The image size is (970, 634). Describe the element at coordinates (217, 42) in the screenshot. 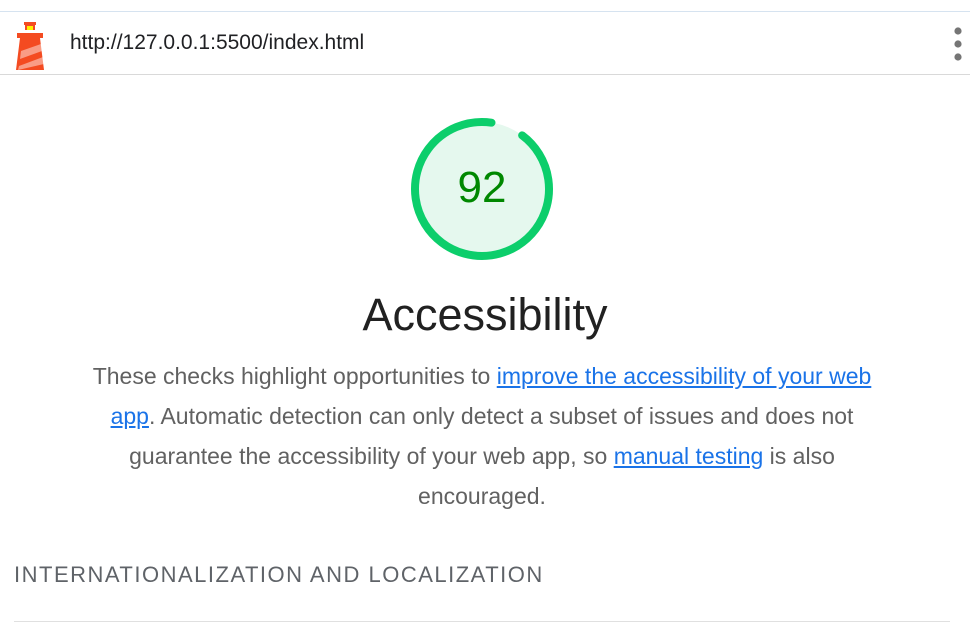

I see `report-url: http://127.0.0.1:5500/index.html` at that location.